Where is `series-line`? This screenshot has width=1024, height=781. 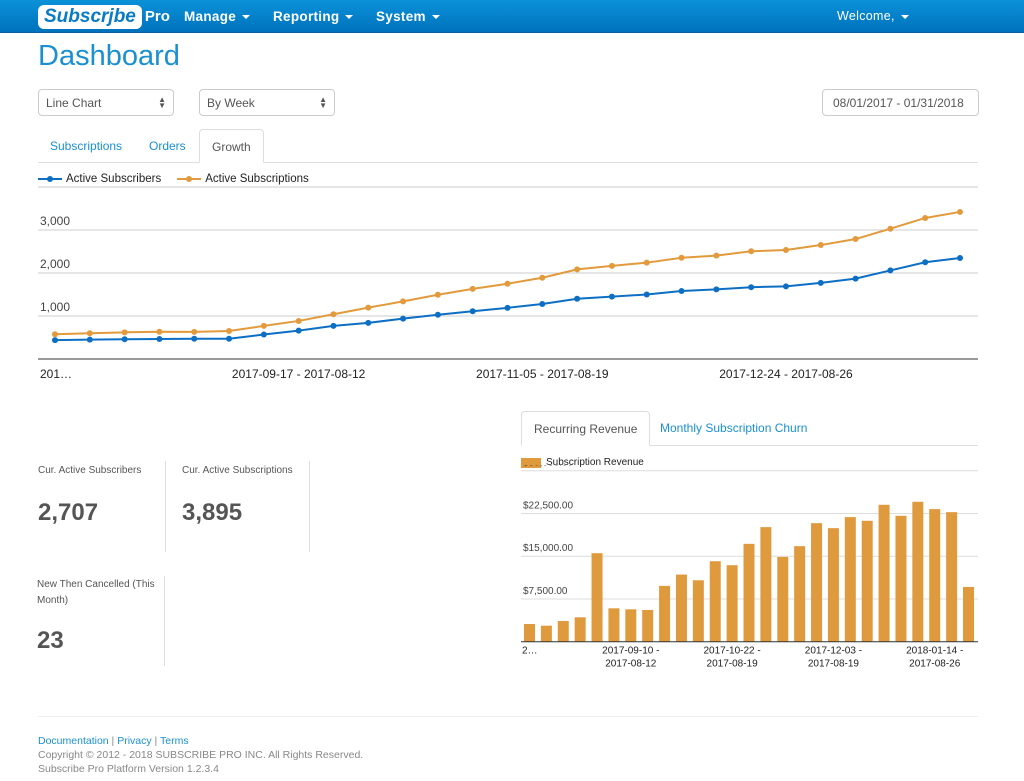 series-line is located at coordinates (507, 299).